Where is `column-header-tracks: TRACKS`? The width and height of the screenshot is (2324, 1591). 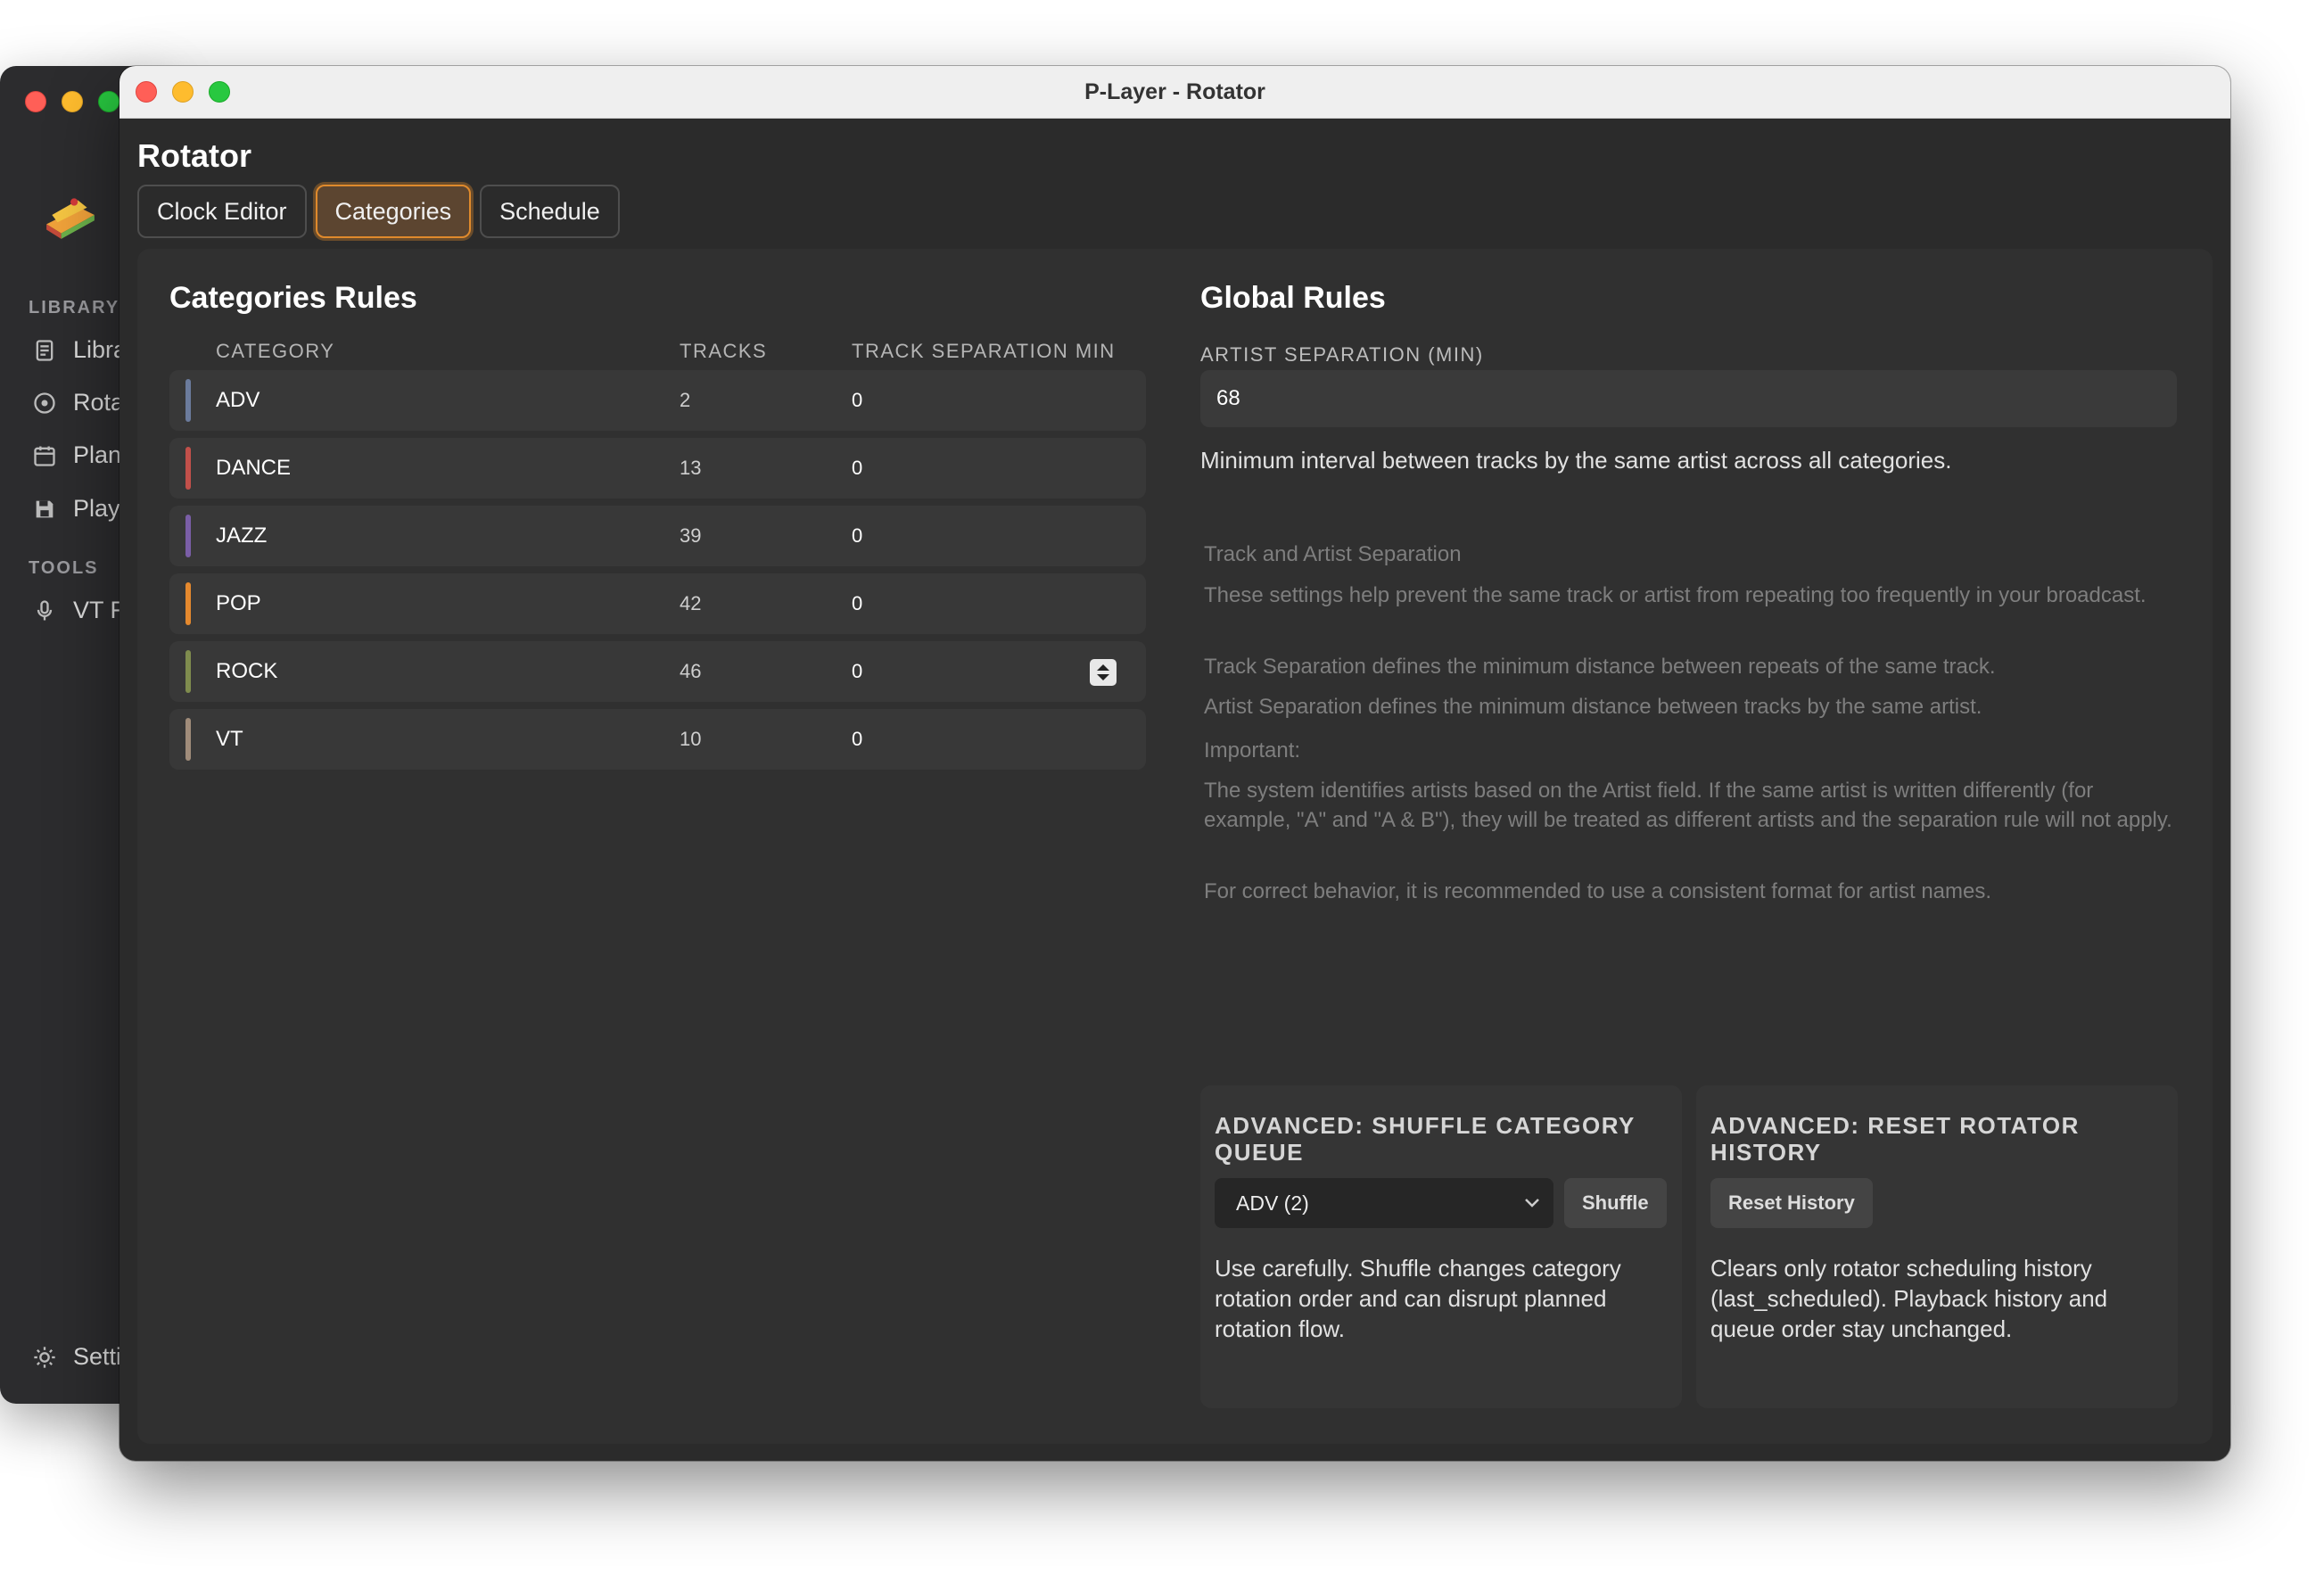
column-header-tracks: TRACKS is located at coordinates (724, 351).